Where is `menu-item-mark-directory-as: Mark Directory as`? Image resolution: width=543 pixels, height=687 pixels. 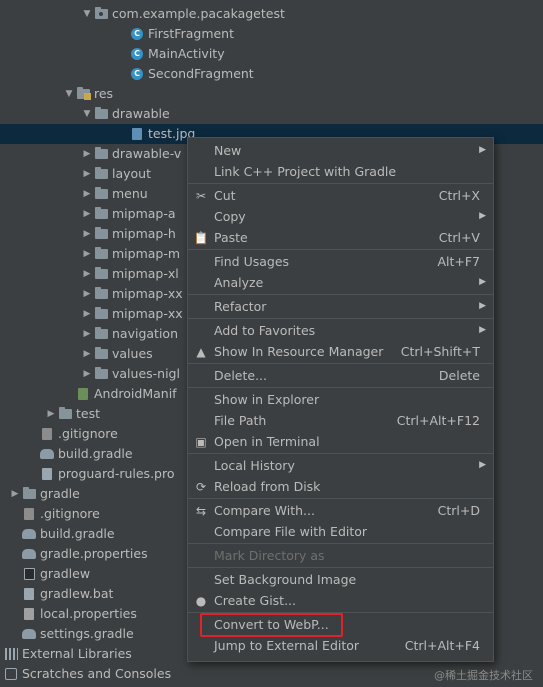
menu-item-mark-directory-as: Mark Directory as is located at coordinates (340, 555).